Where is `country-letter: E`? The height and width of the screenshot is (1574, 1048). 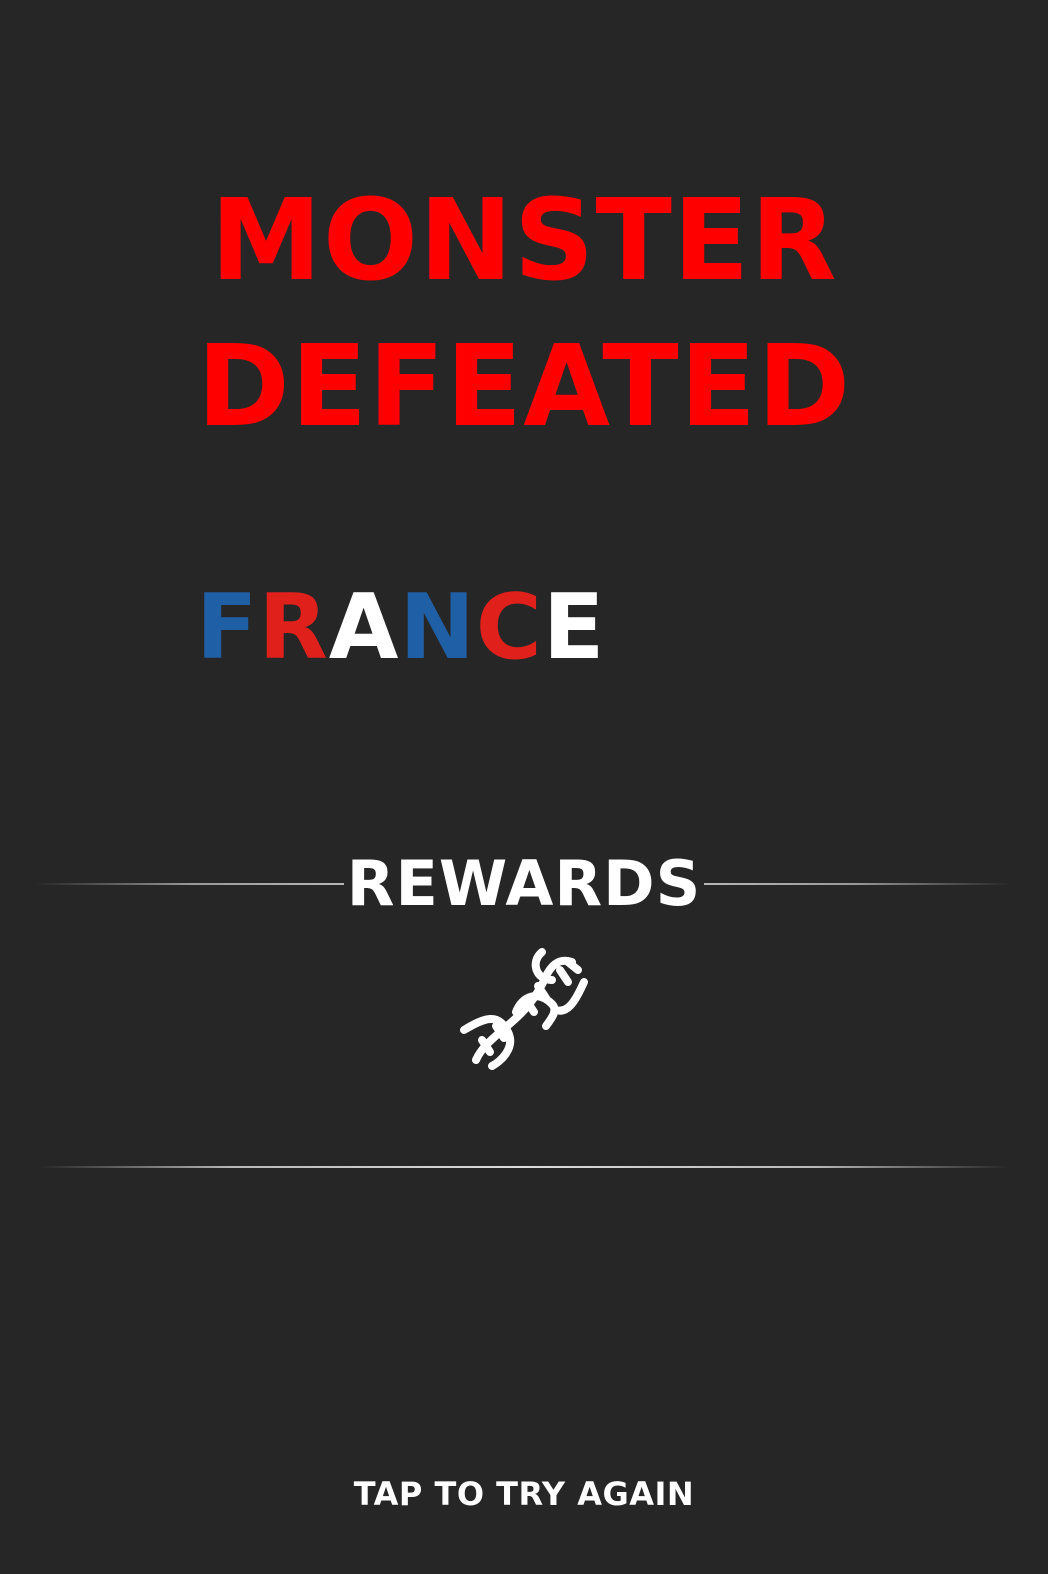 country-letter: E is located at coordinates (574, 627).